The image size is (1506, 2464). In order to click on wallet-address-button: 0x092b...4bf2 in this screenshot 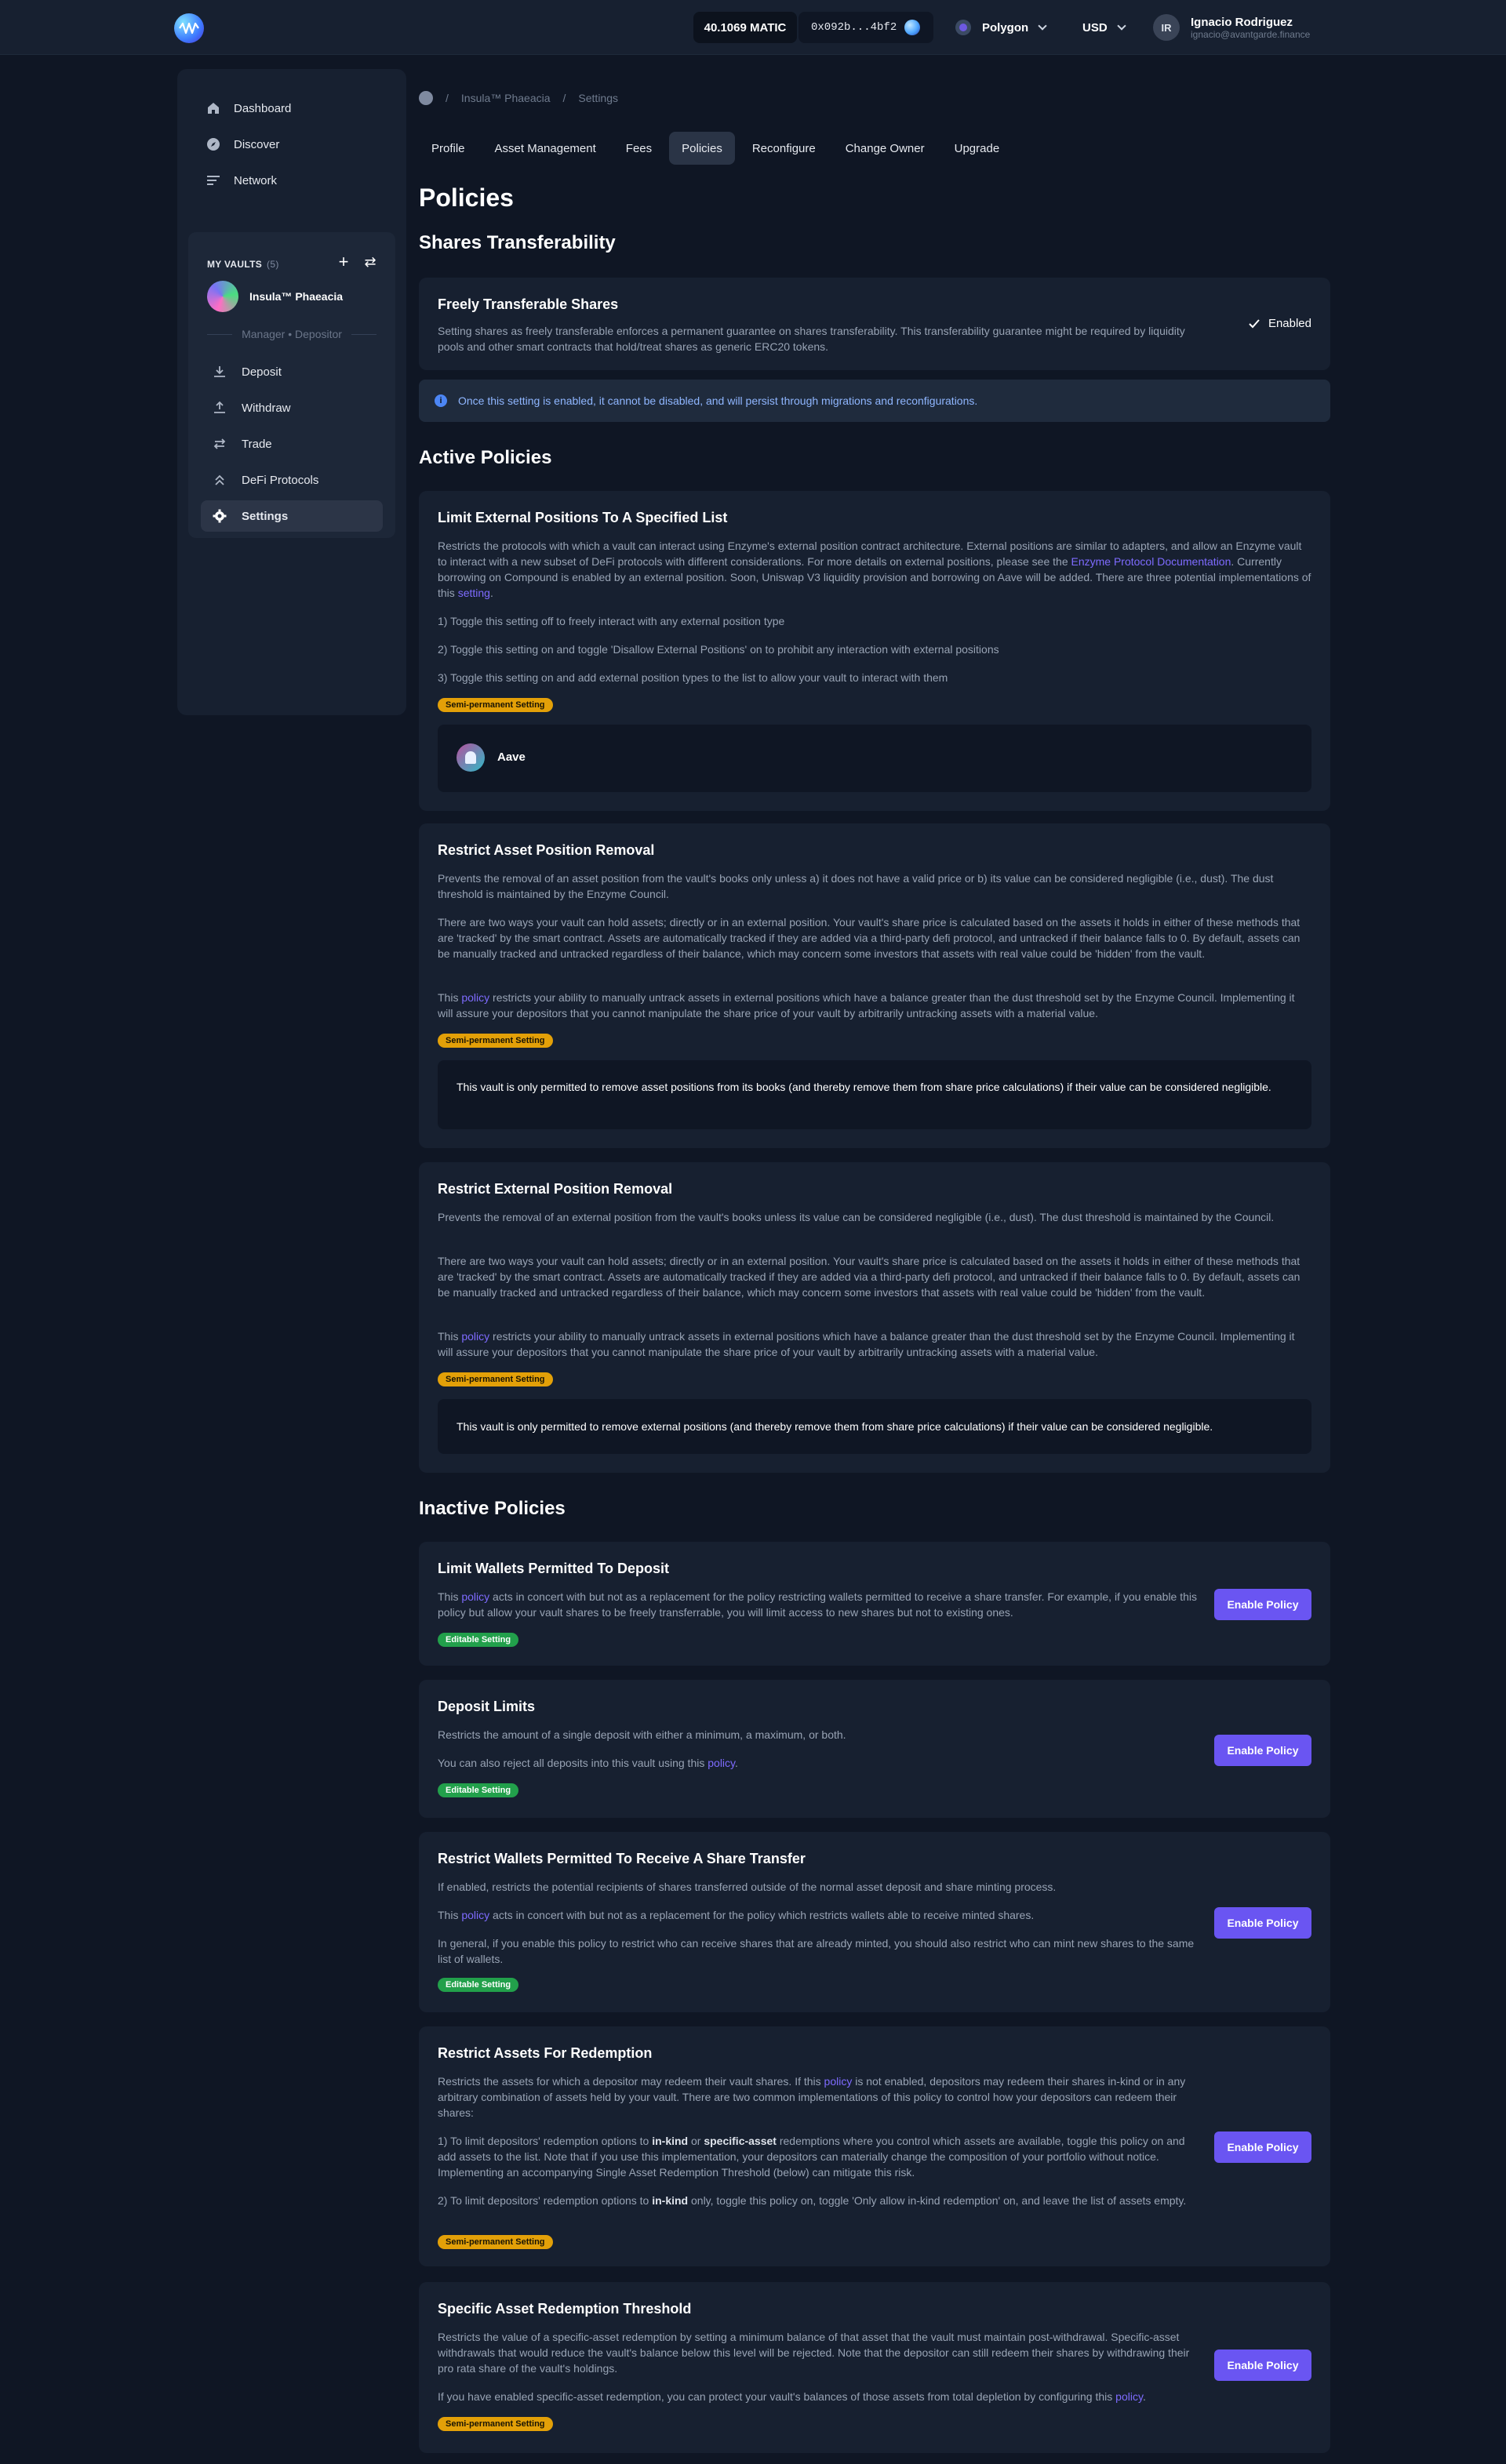, I will do `click(866, 27)`.